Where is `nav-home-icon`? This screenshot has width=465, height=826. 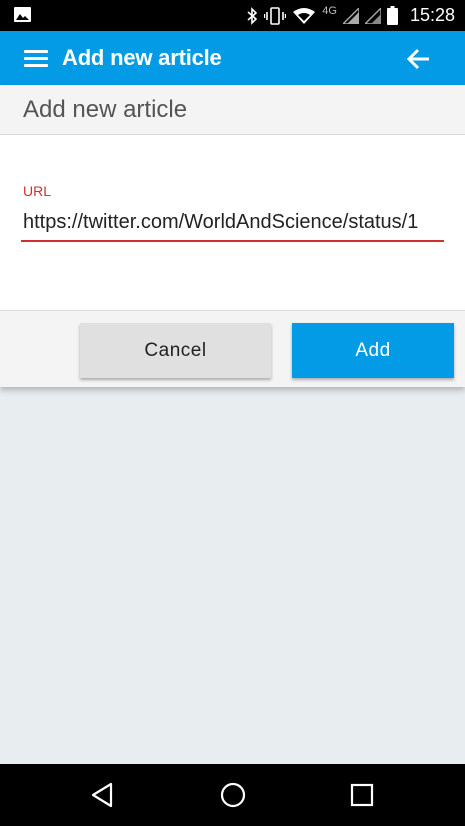
nav-home-icon is located at coordinates (233, 795).